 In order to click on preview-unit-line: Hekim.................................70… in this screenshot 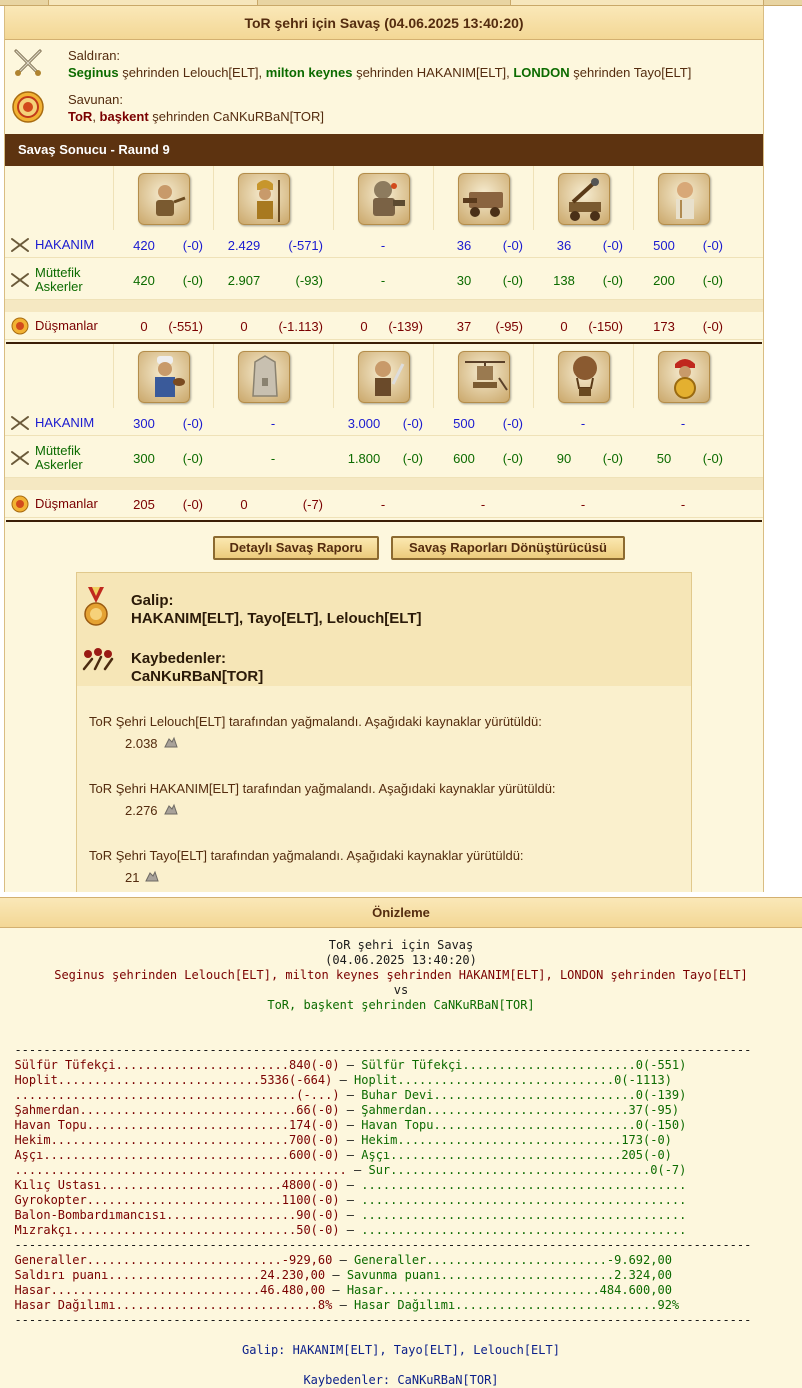, I will do `click(343, 1140)`.